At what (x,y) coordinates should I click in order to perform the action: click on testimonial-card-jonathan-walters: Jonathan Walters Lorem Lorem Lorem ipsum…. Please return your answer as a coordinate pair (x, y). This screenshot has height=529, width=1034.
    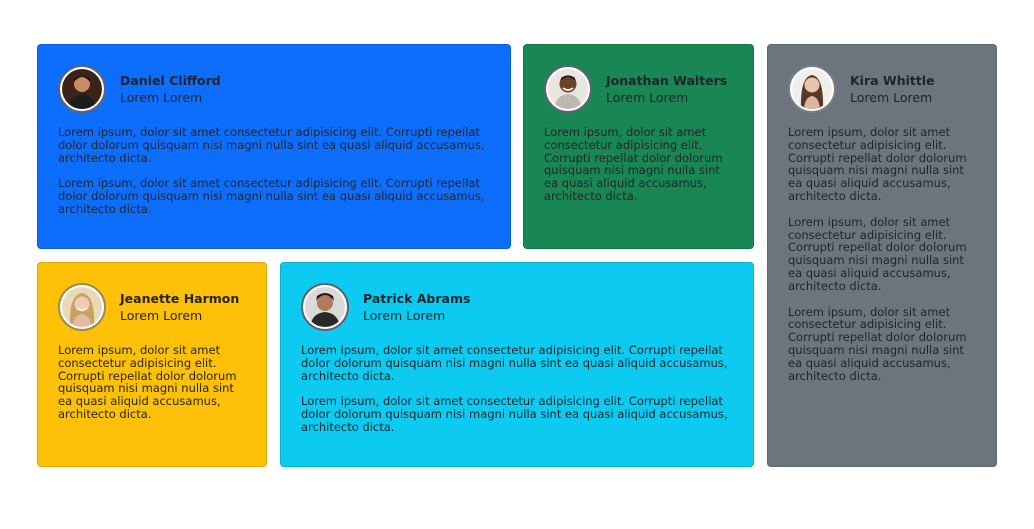
    Looking at the image, I should click on (638, 146).